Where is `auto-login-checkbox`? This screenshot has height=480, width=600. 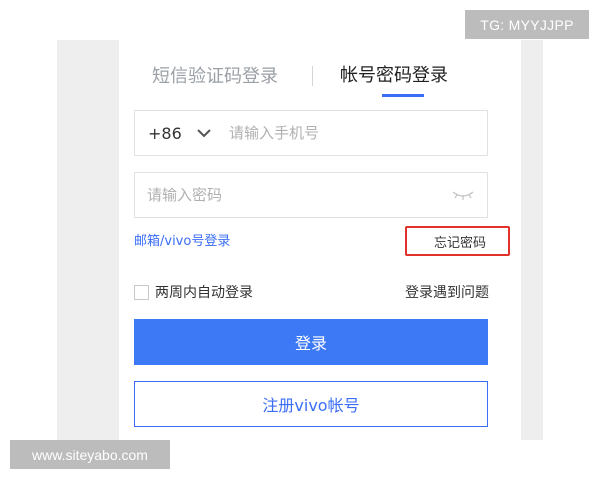
auto-login-checkbox is located at coordinates (141, 292).